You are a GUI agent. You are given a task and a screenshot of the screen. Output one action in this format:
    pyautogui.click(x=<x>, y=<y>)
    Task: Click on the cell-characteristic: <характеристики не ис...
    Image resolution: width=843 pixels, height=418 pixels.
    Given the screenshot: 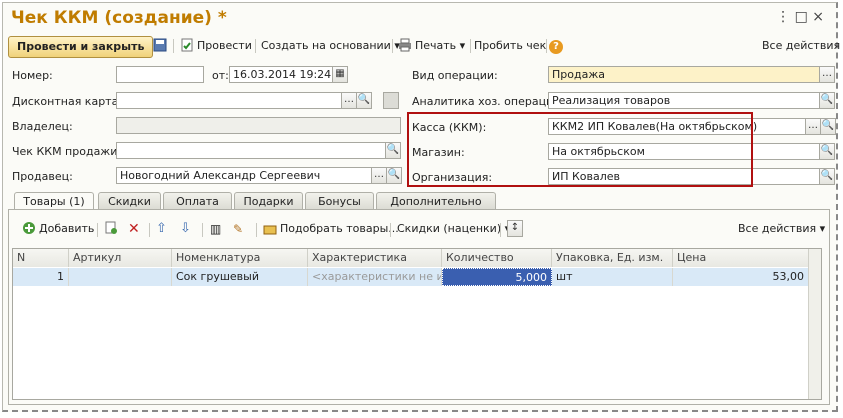 What is the action you would take?
    pyautogui.click(x=375, y=277)
    